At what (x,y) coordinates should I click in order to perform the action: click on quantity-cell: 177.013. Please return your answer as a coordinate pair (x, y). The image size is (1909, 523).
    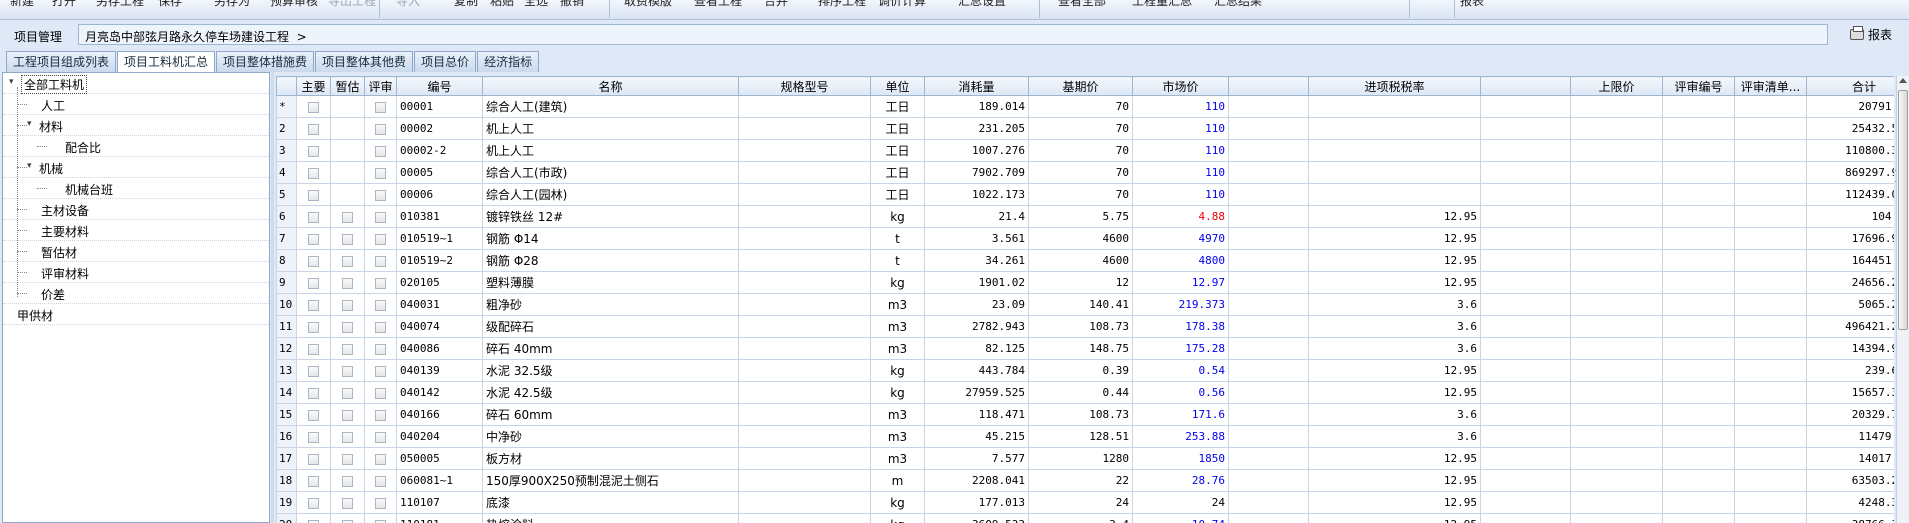
    Looking at the image, I should click on (976, 502).